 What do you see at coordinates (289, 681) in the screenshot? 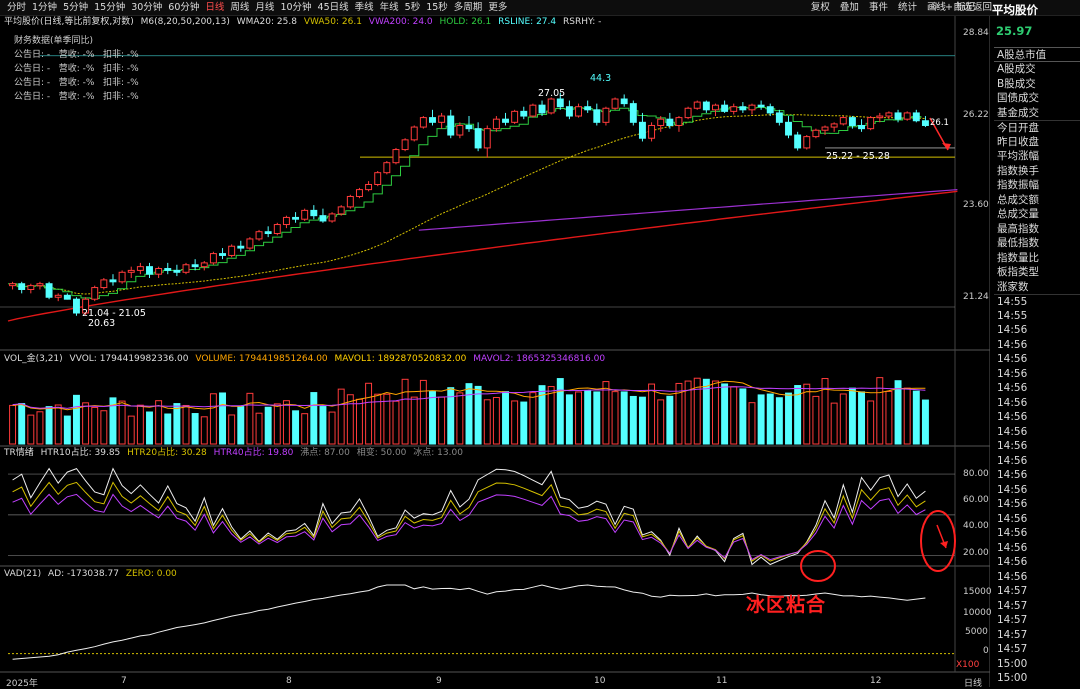
I see `x-tick: 8` at bounding box center [289, 681].